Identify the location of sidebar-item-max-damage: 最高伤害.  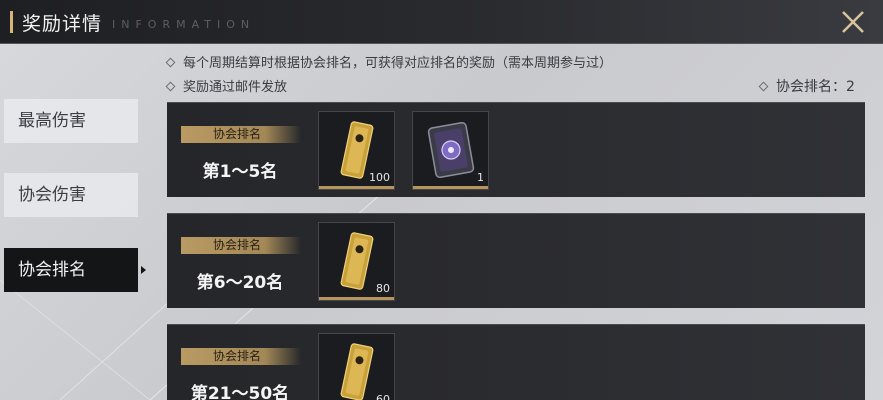
(71, 121).